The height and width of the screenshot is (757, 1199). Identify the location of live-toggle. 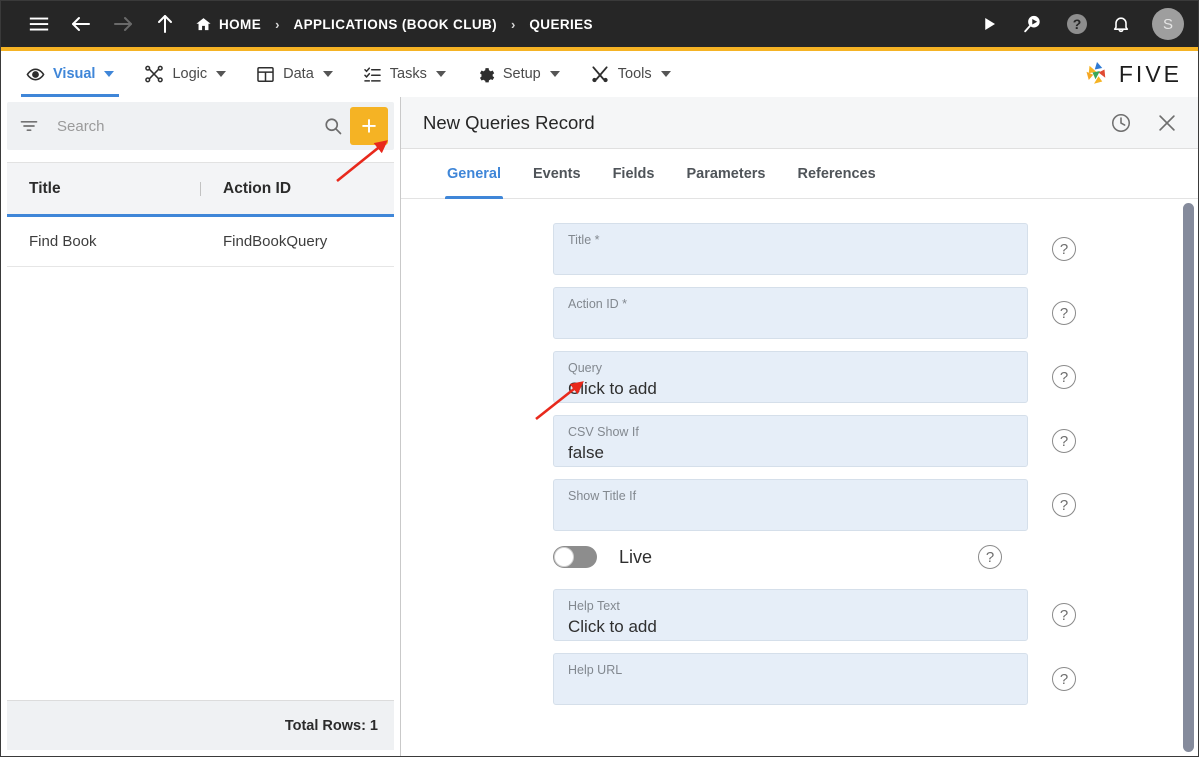
(575, 557).